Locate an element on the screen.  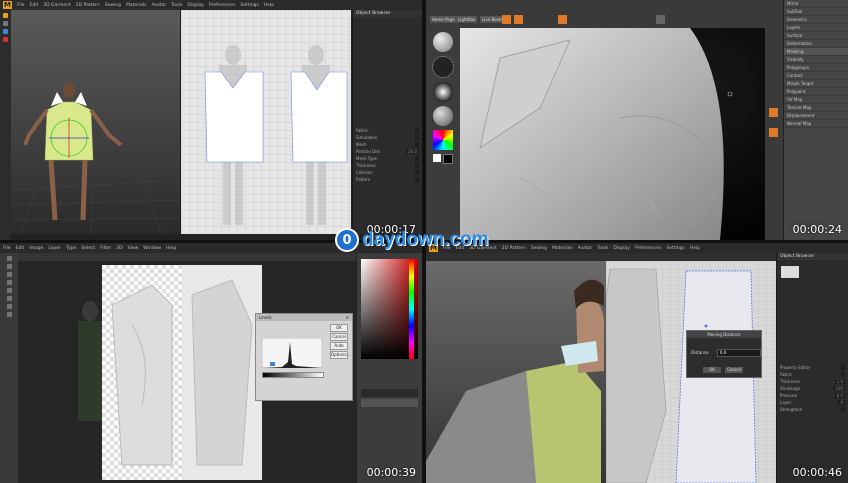
color-swatches is located at coordinates (443, 159).